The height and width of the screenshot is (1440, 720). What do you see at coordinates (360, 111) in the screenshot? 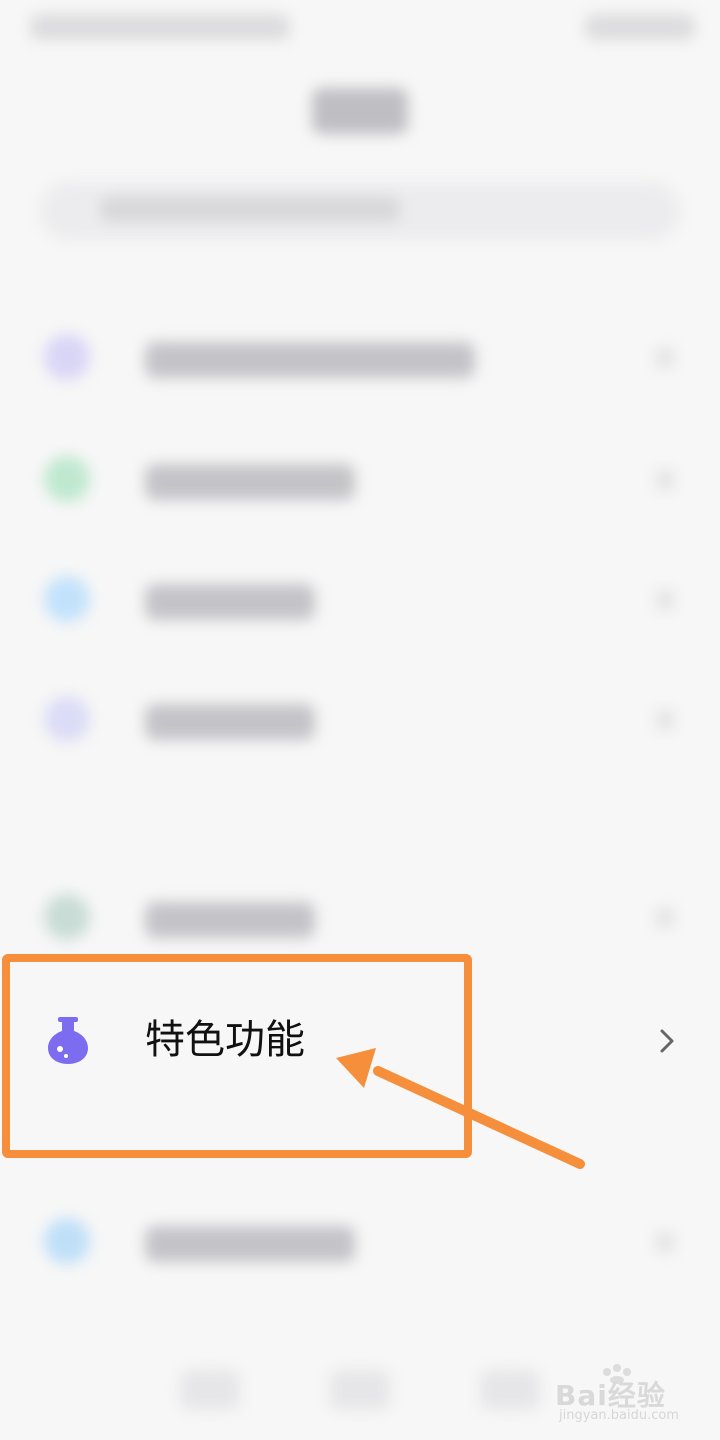
I see `page-title` at bounding box center [360, 111].